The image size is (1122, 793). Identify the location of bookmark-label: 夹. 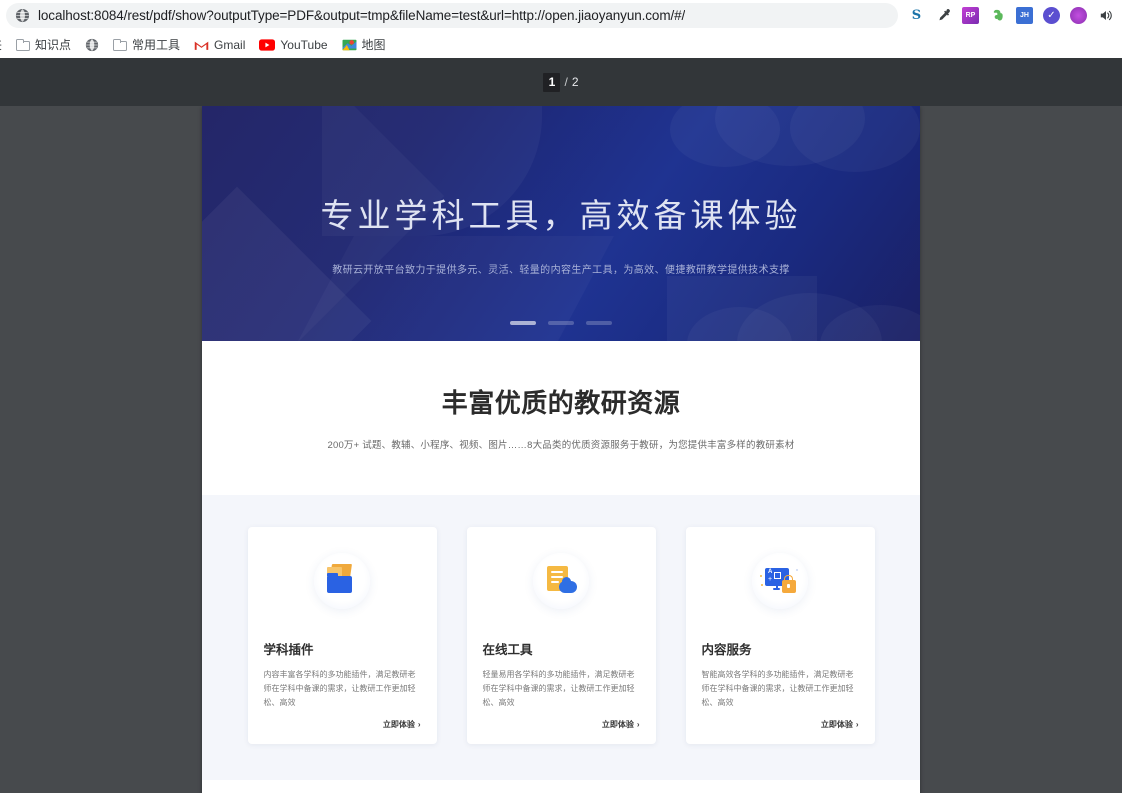
(1, 44).